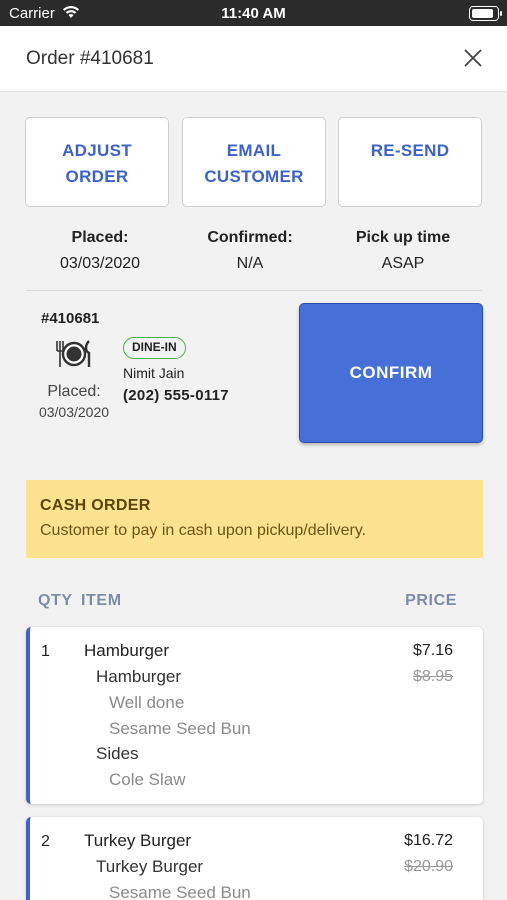 The image size is (507, 900). I want to click on placed-info: Placed: 03/03/2020, so click(100, 251).